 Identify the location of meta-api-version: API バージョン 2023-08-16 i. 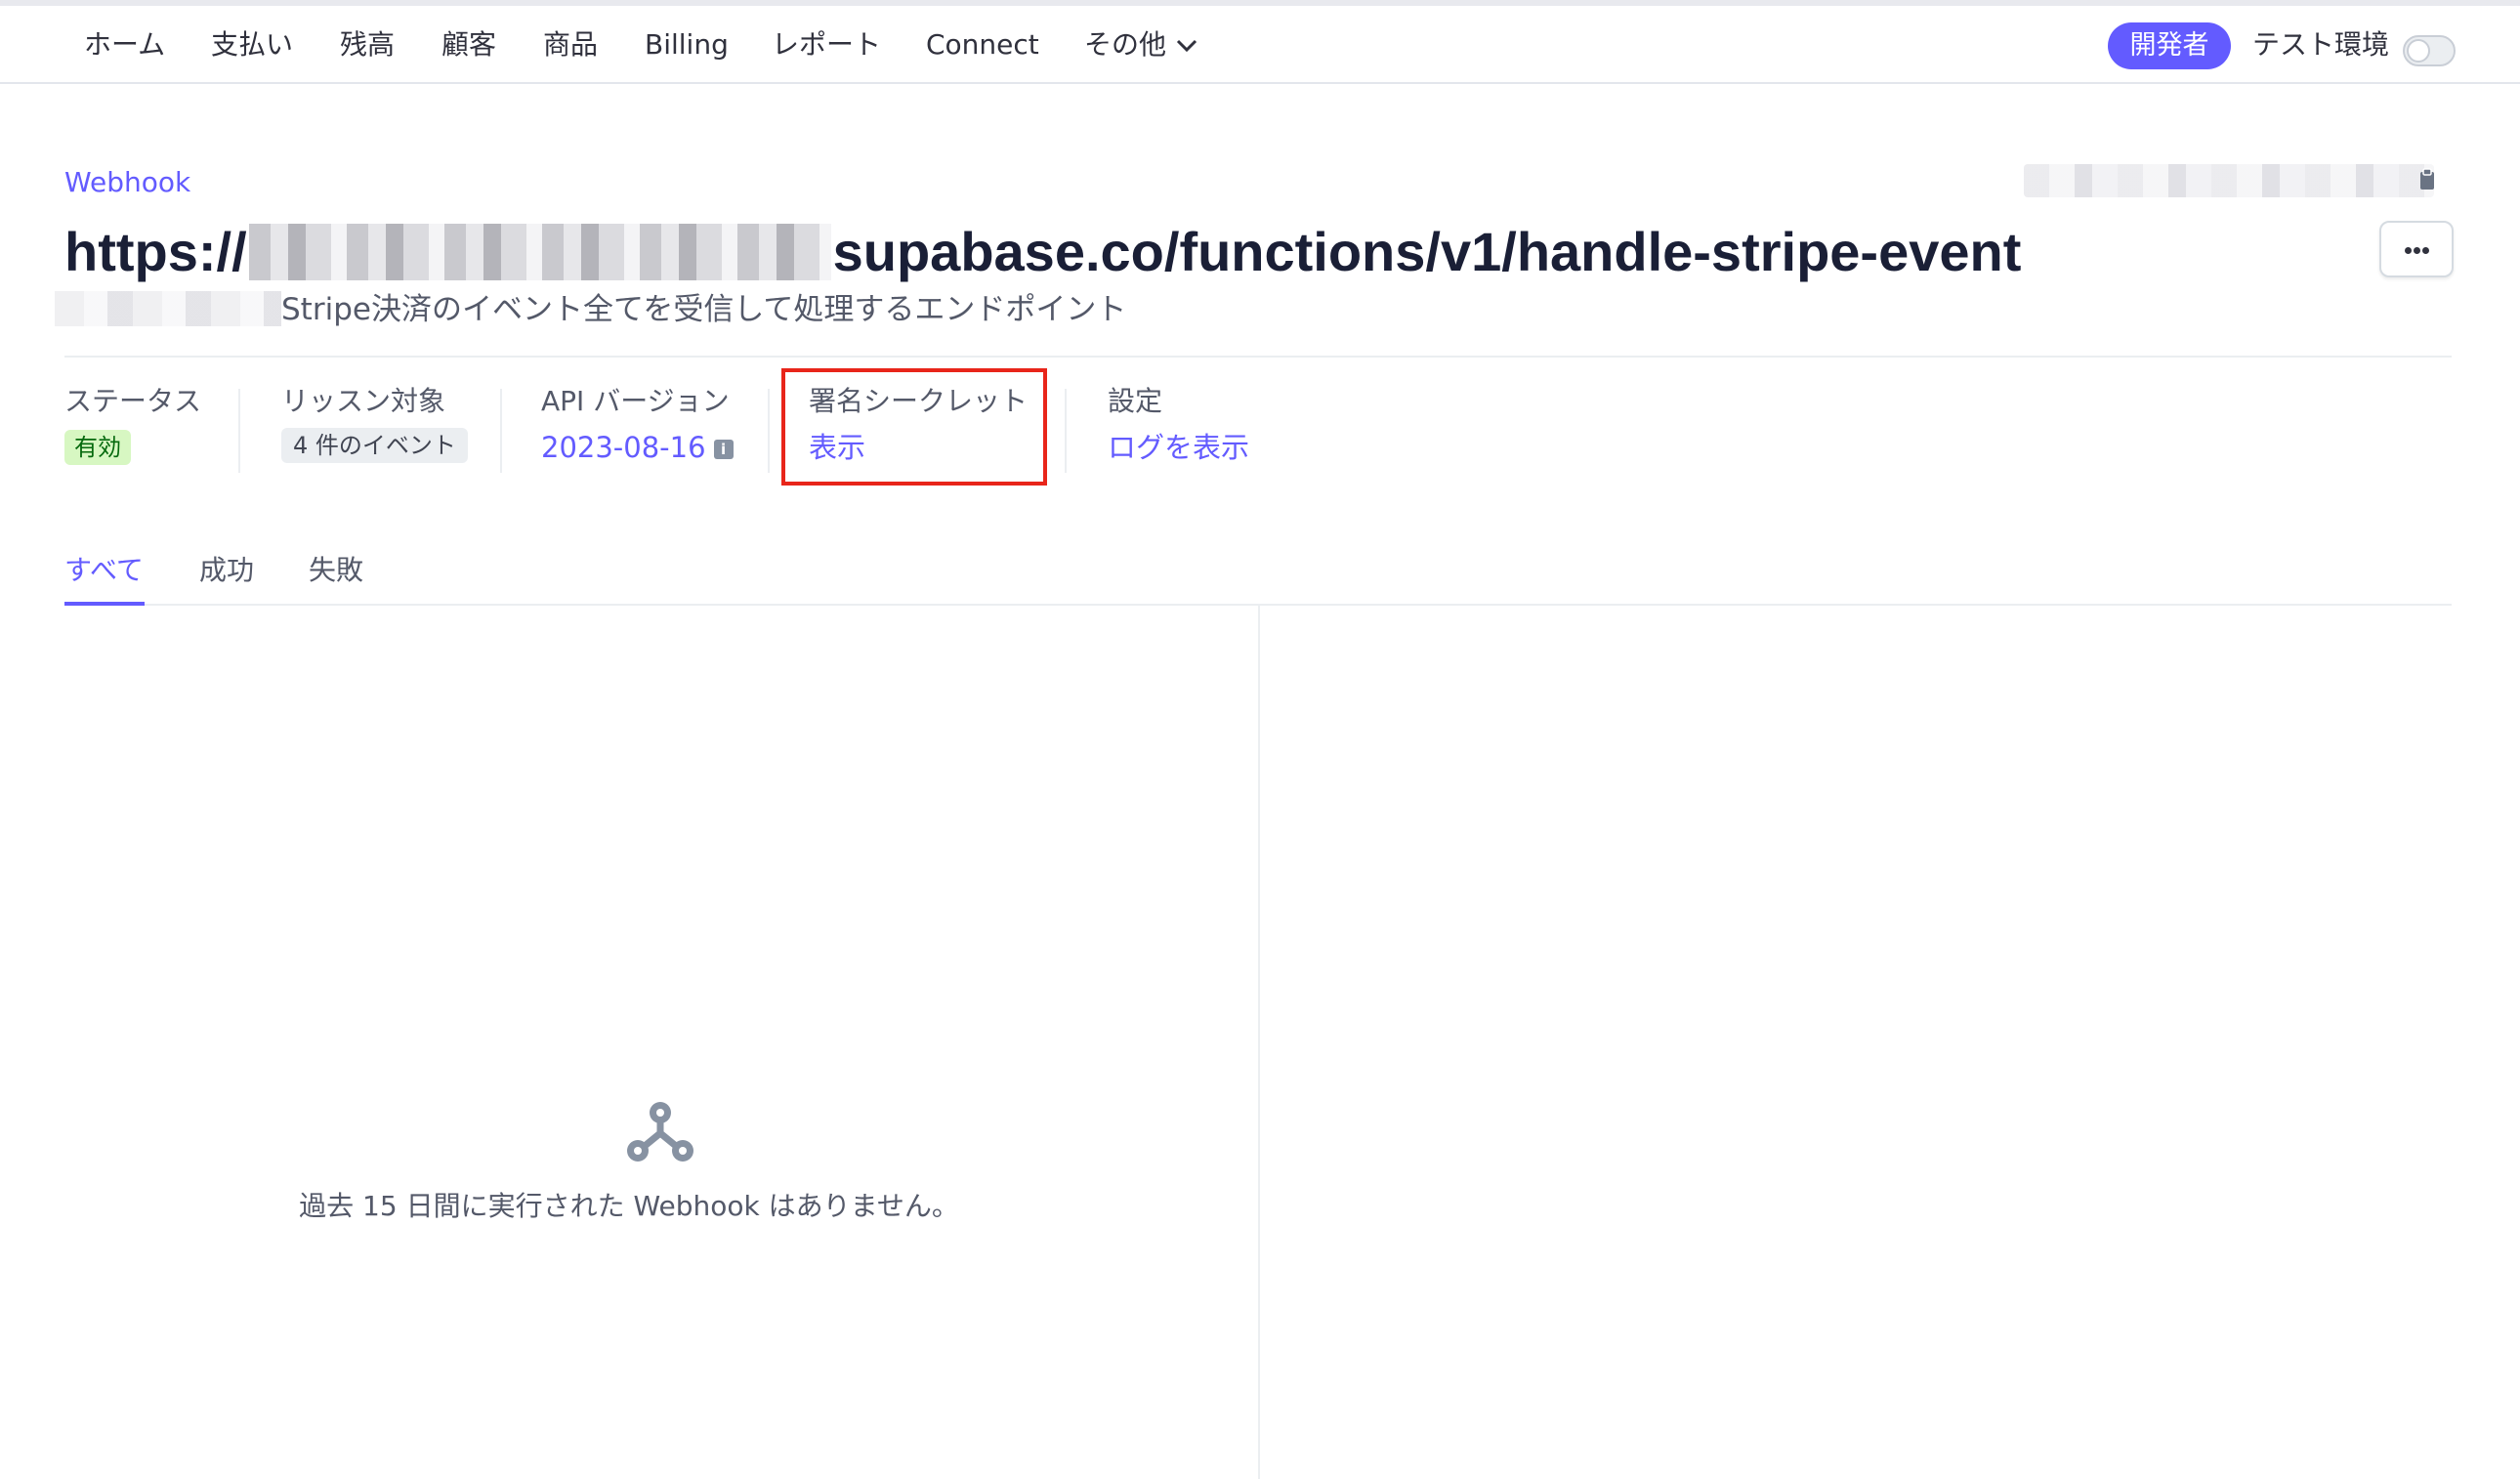
(637, 425).